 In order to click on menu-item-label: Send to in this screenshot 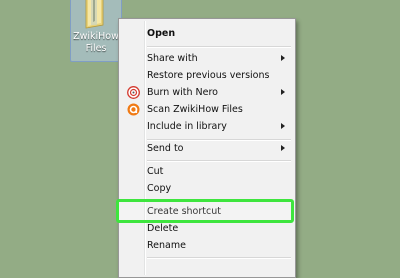, I will do `click(165, 148)`.